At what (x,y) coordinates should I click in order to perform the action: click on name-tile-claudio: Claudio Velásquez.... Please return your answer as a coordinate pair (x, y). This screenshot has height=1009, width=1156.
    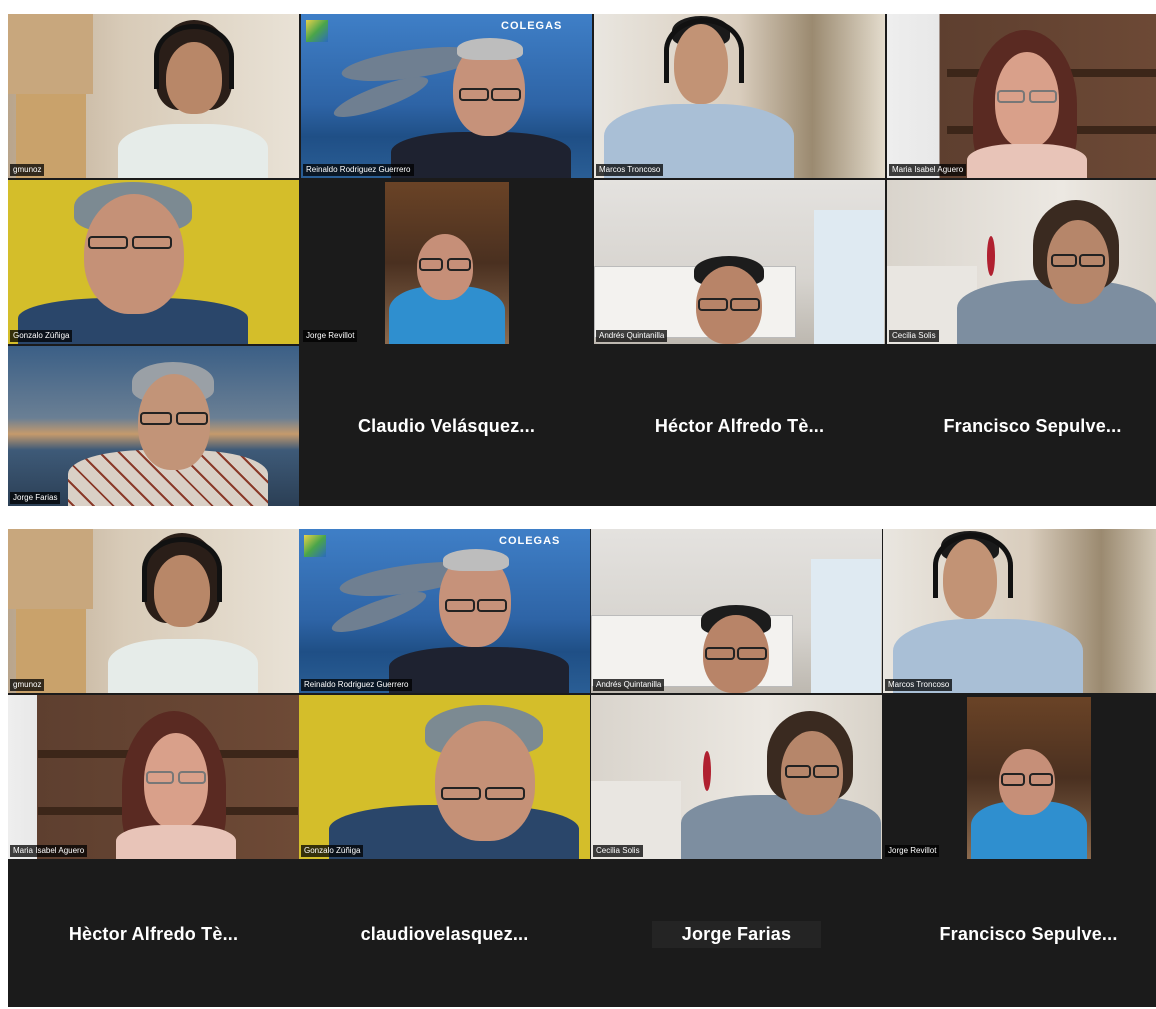
    Looking at the image, I should click on (446, 426).